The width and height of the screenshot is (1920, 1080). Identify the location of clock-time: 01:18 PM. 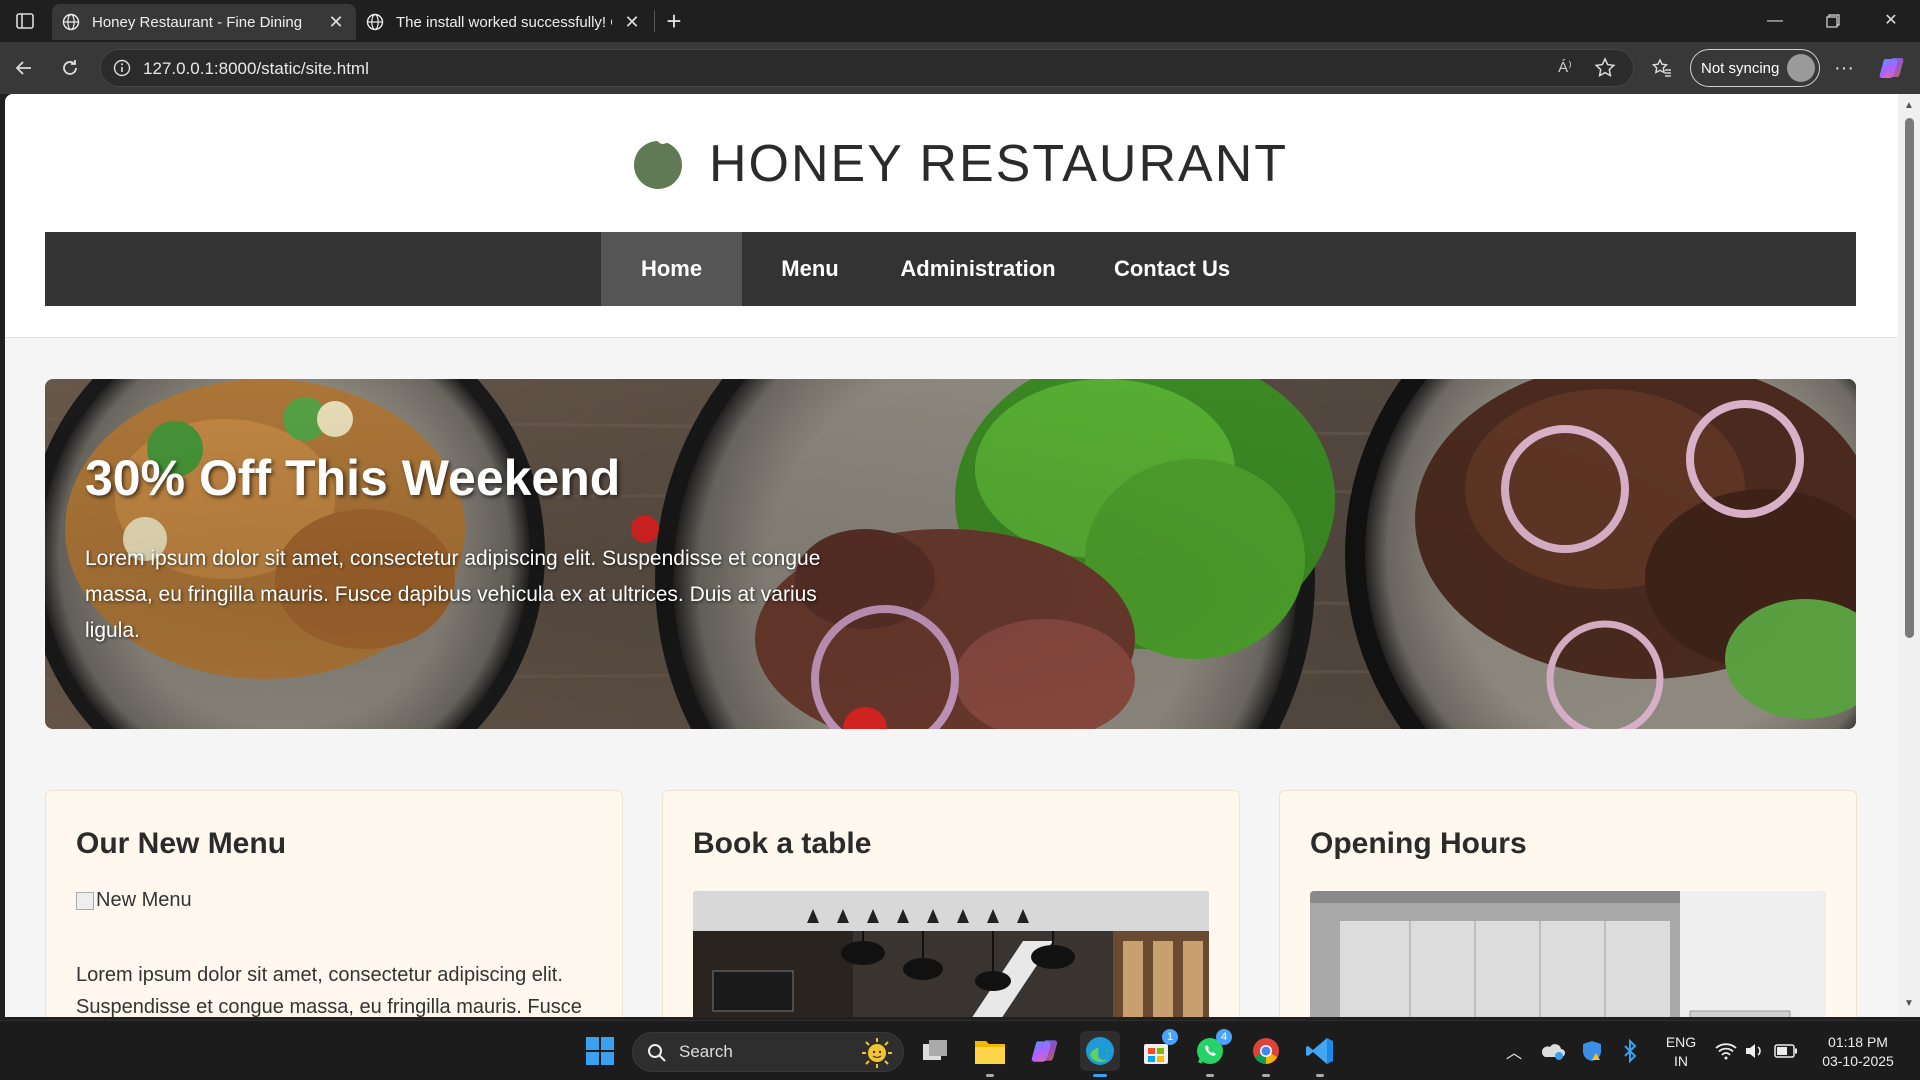
(1858, 1042).